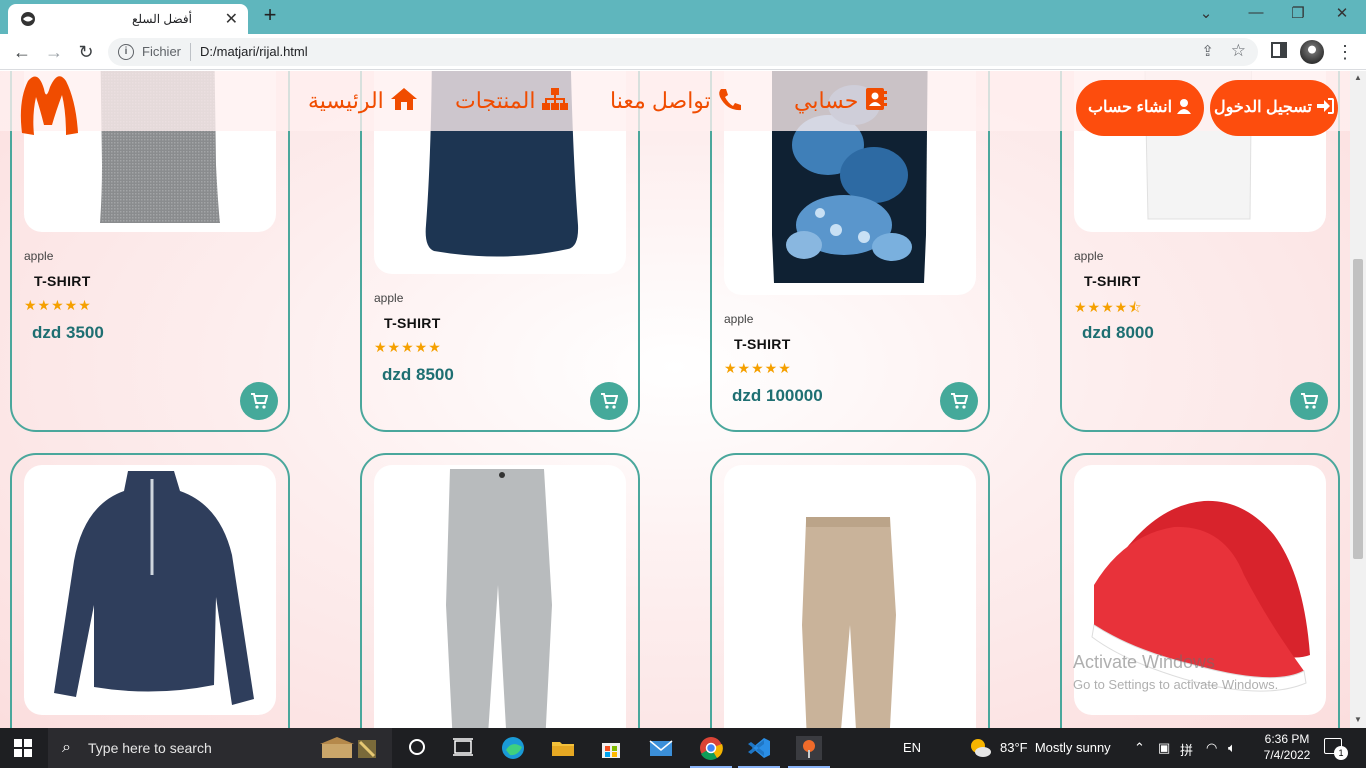 This screenshot has height=768, width=1366. What do you see at coordinates (495, 100) in the screenshot?
I see `nav-products-label: المنتجات` at bounding box center [495, 100].